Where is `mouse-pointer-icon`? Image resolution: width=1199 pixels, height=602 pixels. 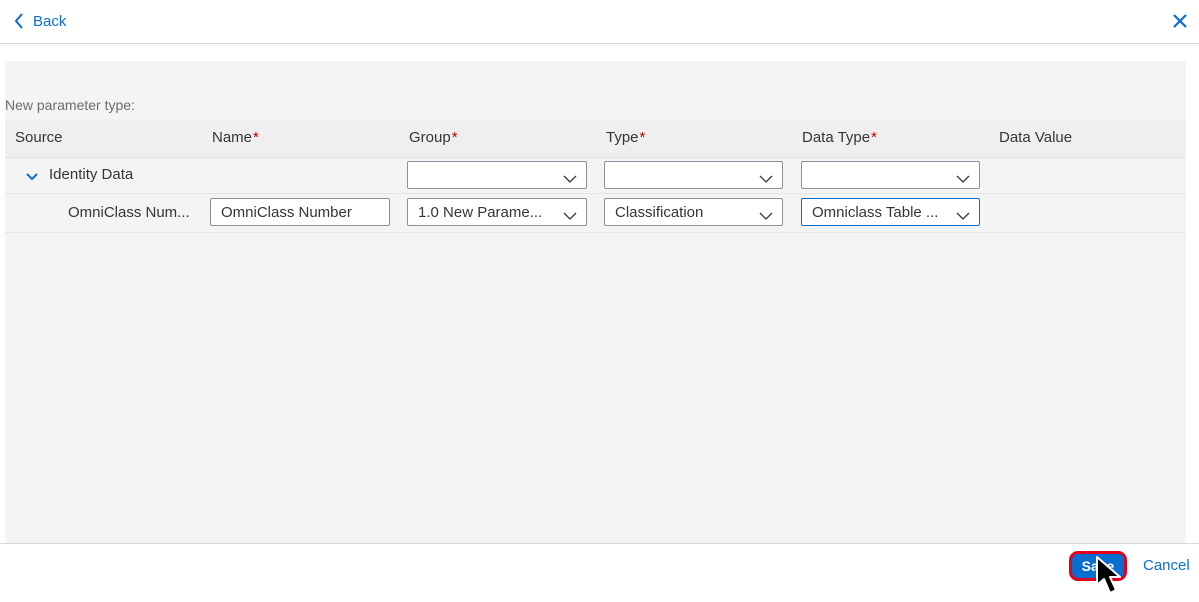
mouse-pointer-icon is located at coordinates (1112, 576).